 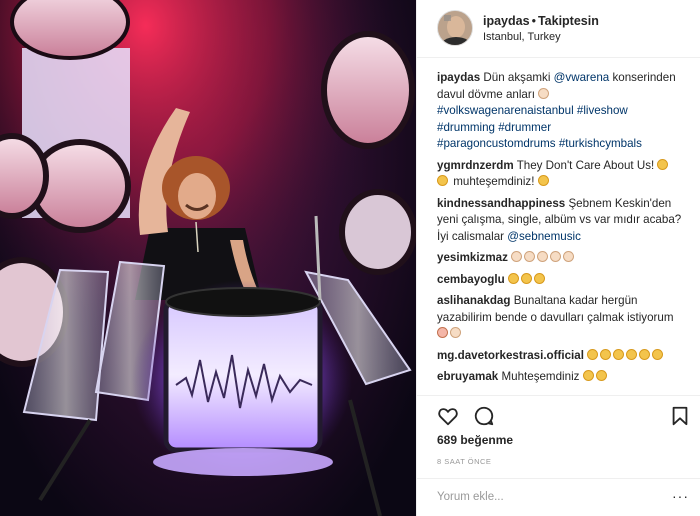 What do you see at coordinates (506, 21) in the screenshot?
I see `post-author-username: ipaydas` at bounding box center [506, 21].